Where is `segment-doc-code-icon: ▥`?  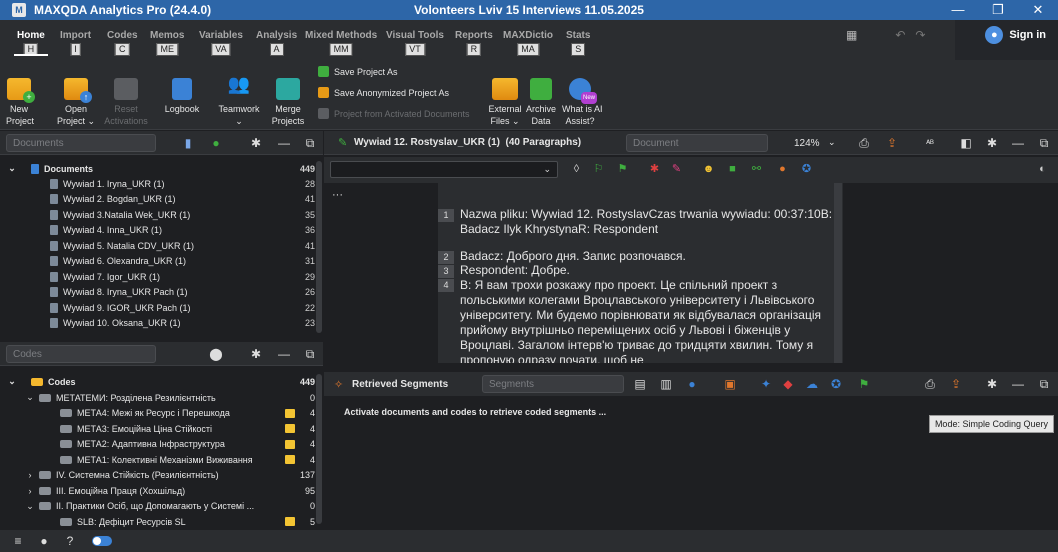
segment-doc-code-icon: ▥ is located at coordinates (666, 384).